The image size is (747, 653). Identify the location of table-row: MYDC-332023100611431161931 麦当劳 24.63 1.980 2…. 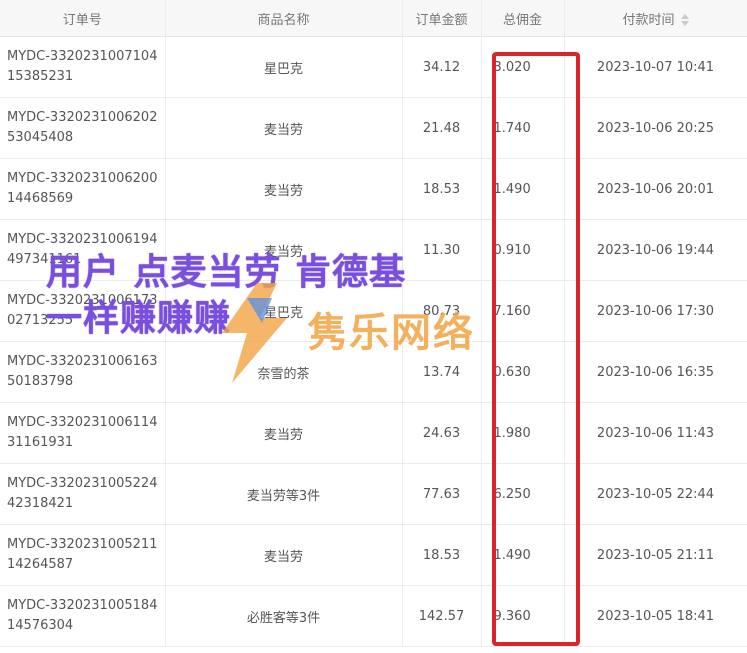
(373, 433).